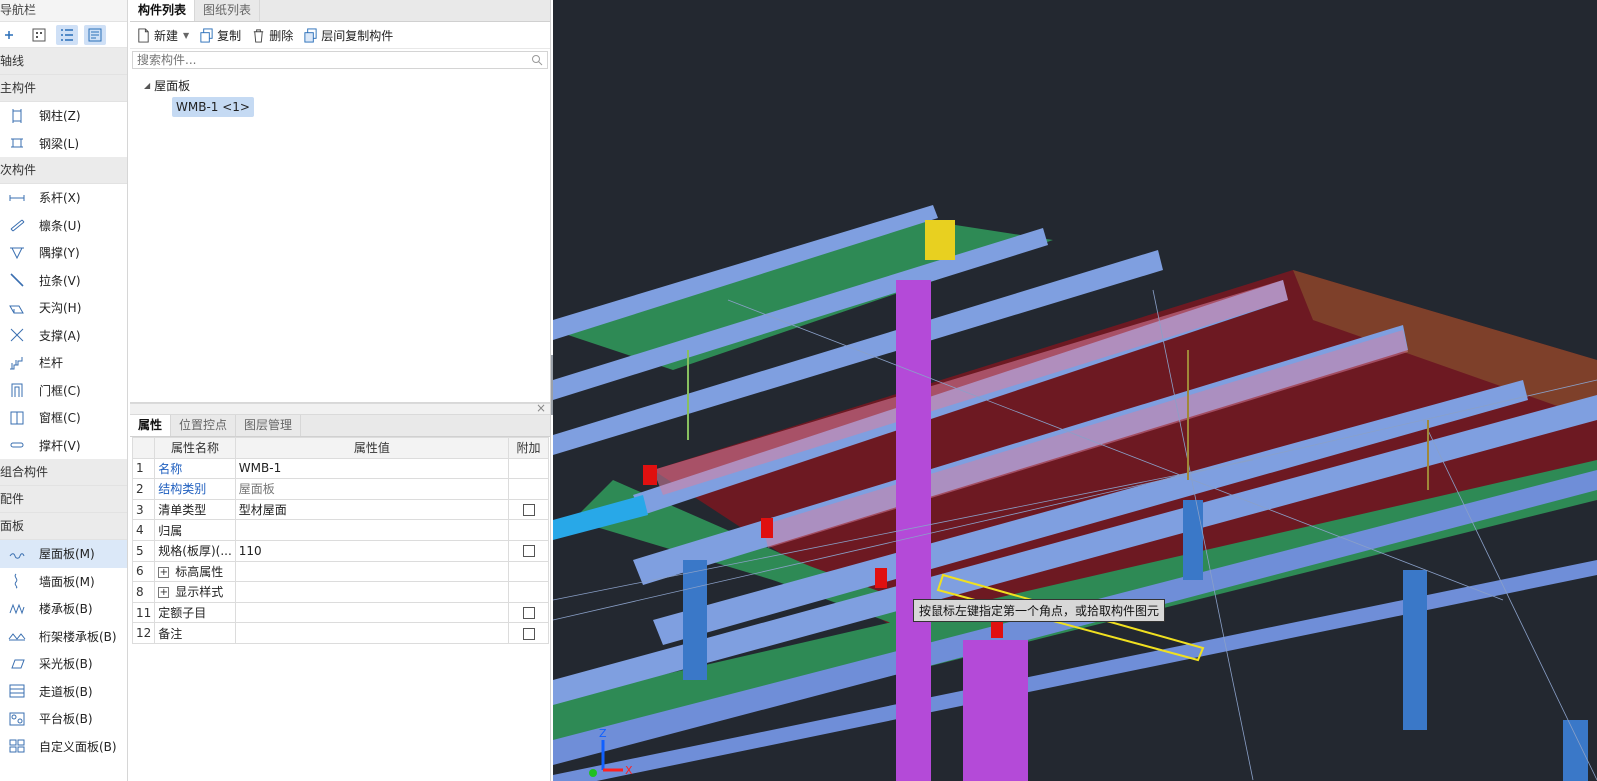 The width and height of the screenshot is (1597, 781). Describe the element at coordinates (269, 425) in the screenshot. I see `tab-layer-management: 图层管理` at that location.